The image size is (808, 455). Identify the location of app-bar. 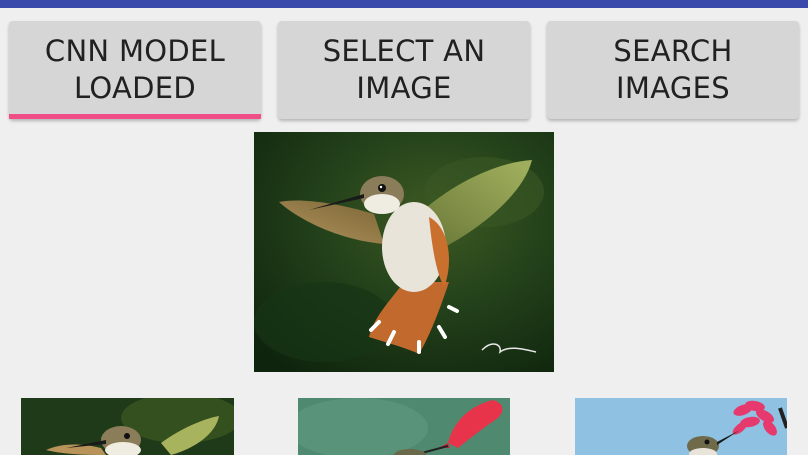
(404, 4).